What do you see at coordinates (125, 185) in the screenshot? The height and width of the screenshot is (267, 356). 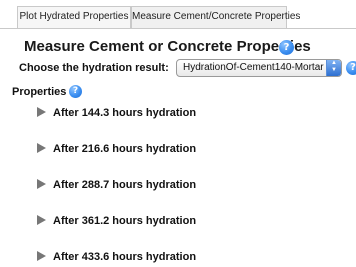 I see `property-item-label: After 288.7 hours hydration` at bounding box center [125, 185].